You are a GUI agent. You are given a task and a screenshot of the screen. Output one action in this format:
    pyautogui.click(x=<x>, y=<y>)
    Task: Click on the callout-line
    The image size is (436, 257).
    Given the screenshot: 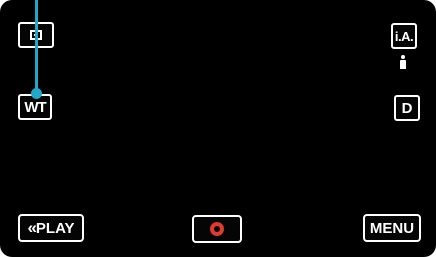 What is the action you would take?
    pyautogui.click(x=36, y=46)
    